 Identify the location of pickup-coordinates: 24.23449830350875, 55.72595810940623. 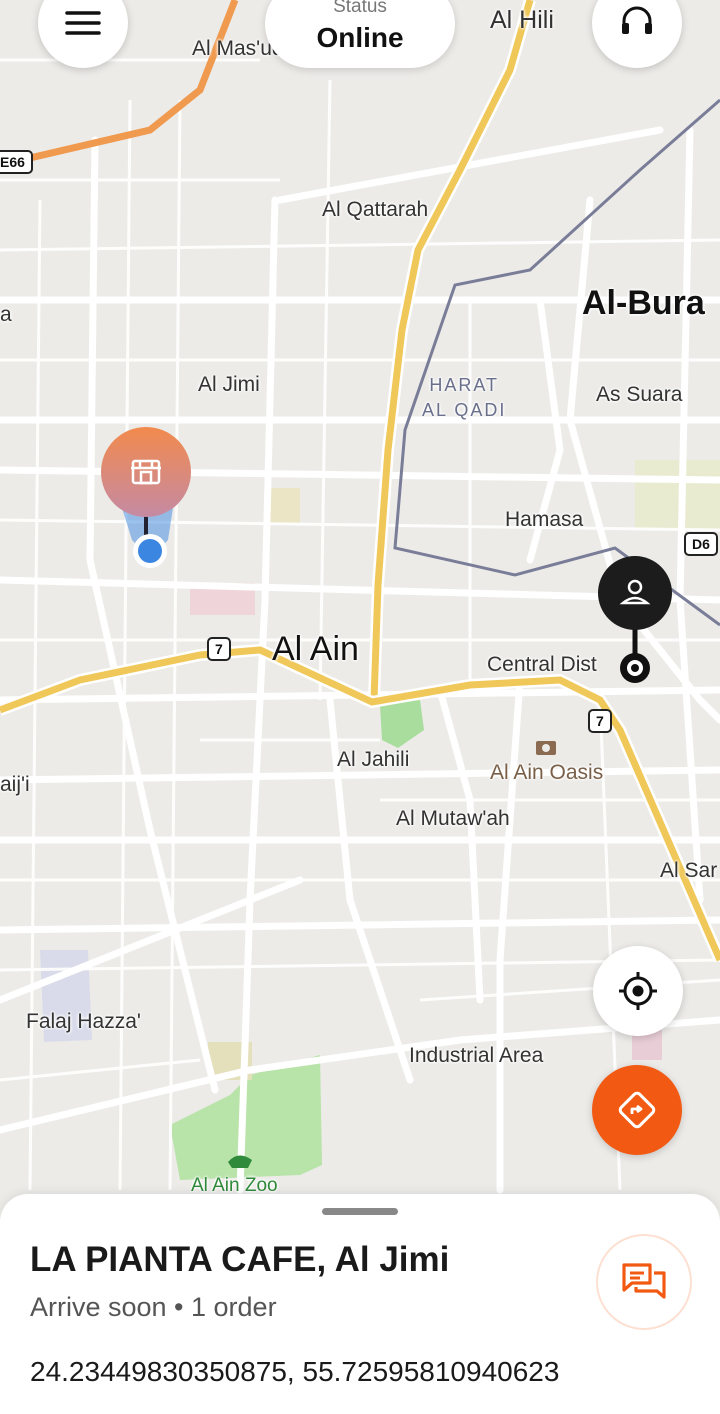
(295, 1371).